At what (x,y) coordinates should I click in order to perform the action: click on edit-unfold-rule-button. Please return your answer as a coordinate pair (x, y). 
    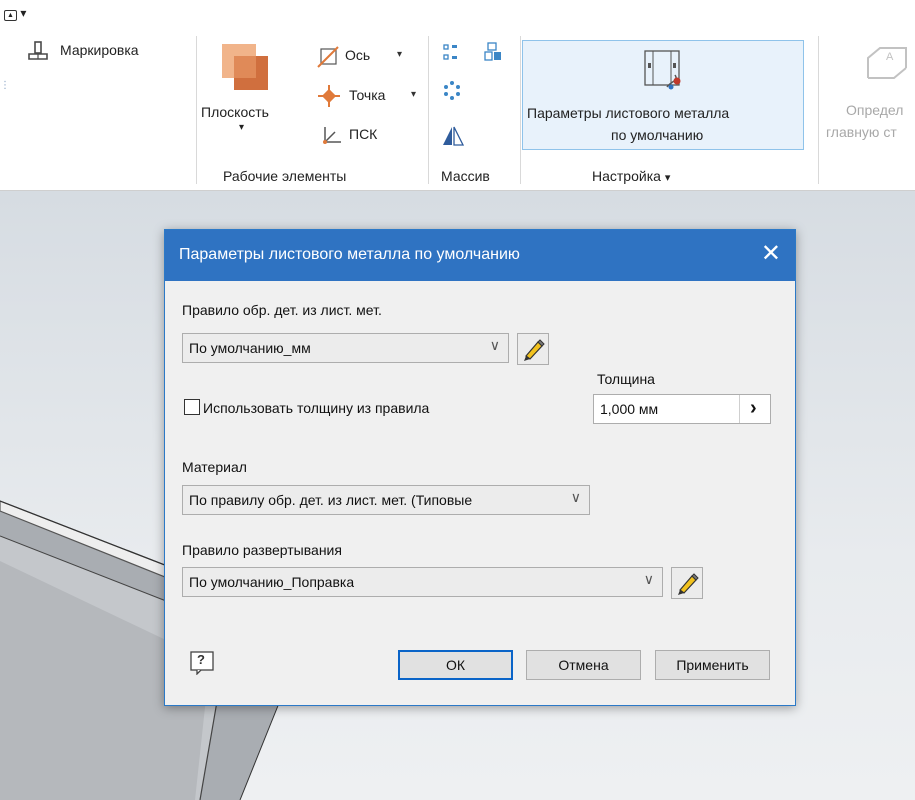
    Looking at the image, I should click on (687, 583).